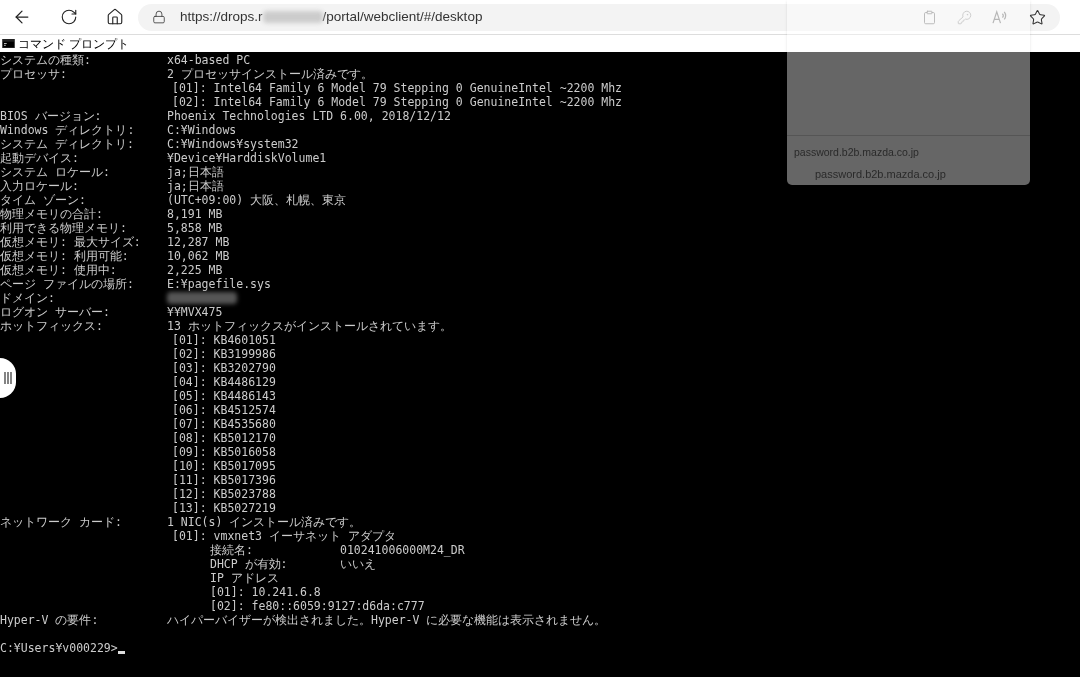 The height and width of the screenshot is (677, 1080). Describe the element at coordinates (52, 214) in the screenshot. I see `property-label: 物理メモリの合計:` at that location.